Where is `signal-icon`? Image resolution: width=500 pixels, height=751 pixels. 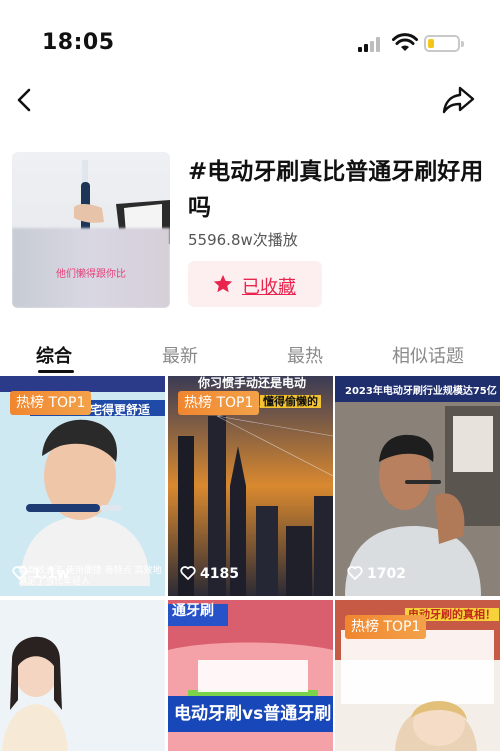
signal-icon is located at coordinates (371, 44).